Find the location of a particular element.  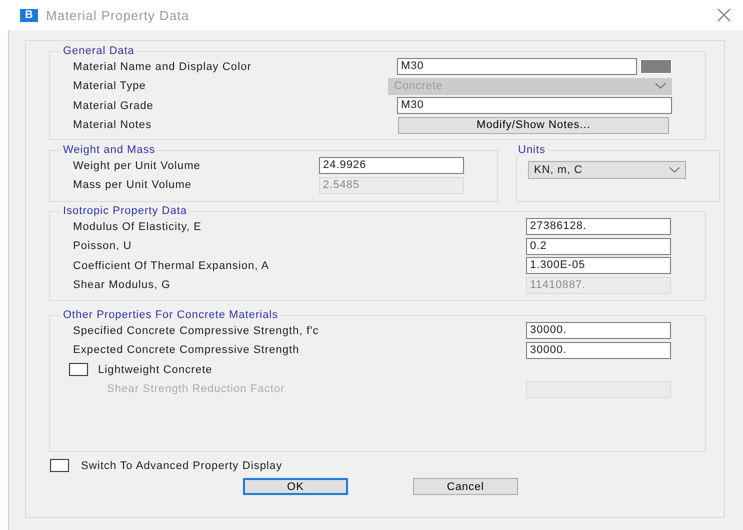

ok-button: OK is located at coordinates (295, 486).